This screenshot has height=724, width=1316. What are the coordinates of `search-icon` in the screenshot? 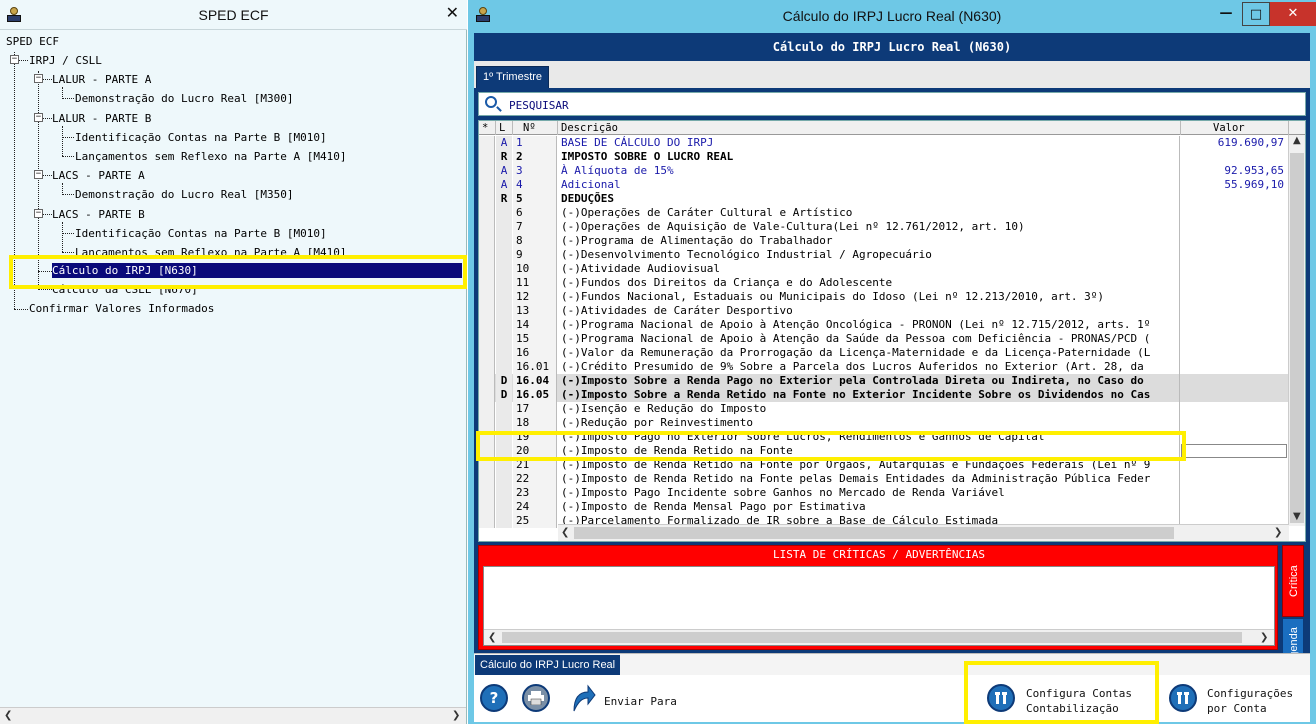 It's located at (491, 102).